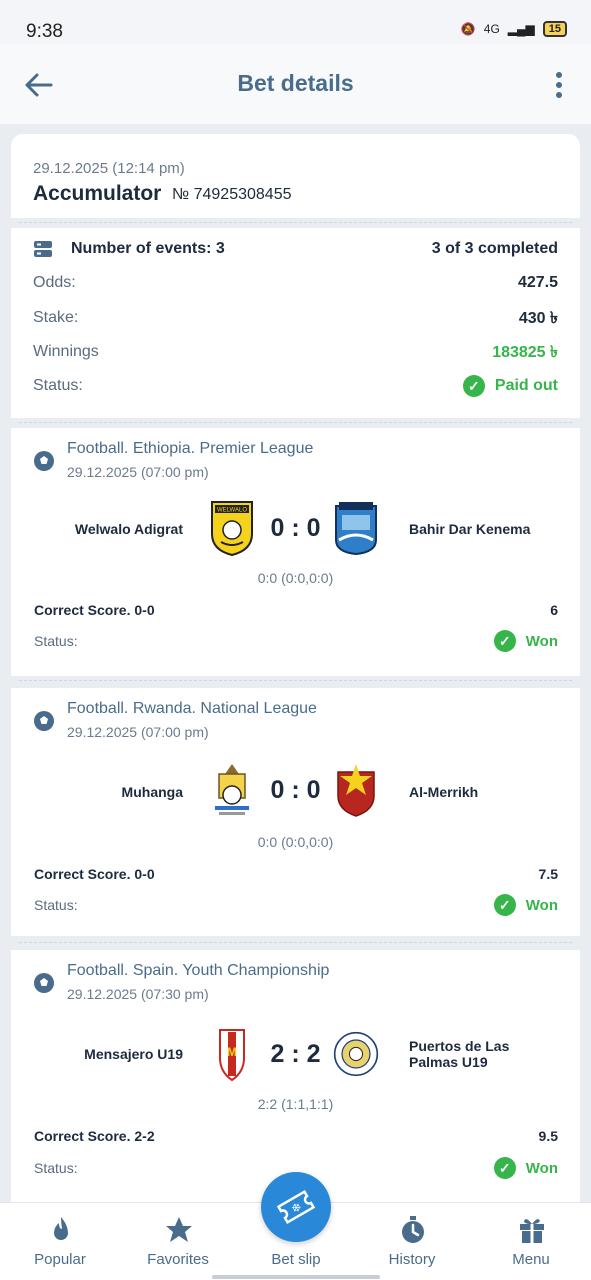  What do you see at coordinates (356, 1054) in the screenshot?
I see `puertos-de-las-palmas-logo` at bounding box center [356, 1054].